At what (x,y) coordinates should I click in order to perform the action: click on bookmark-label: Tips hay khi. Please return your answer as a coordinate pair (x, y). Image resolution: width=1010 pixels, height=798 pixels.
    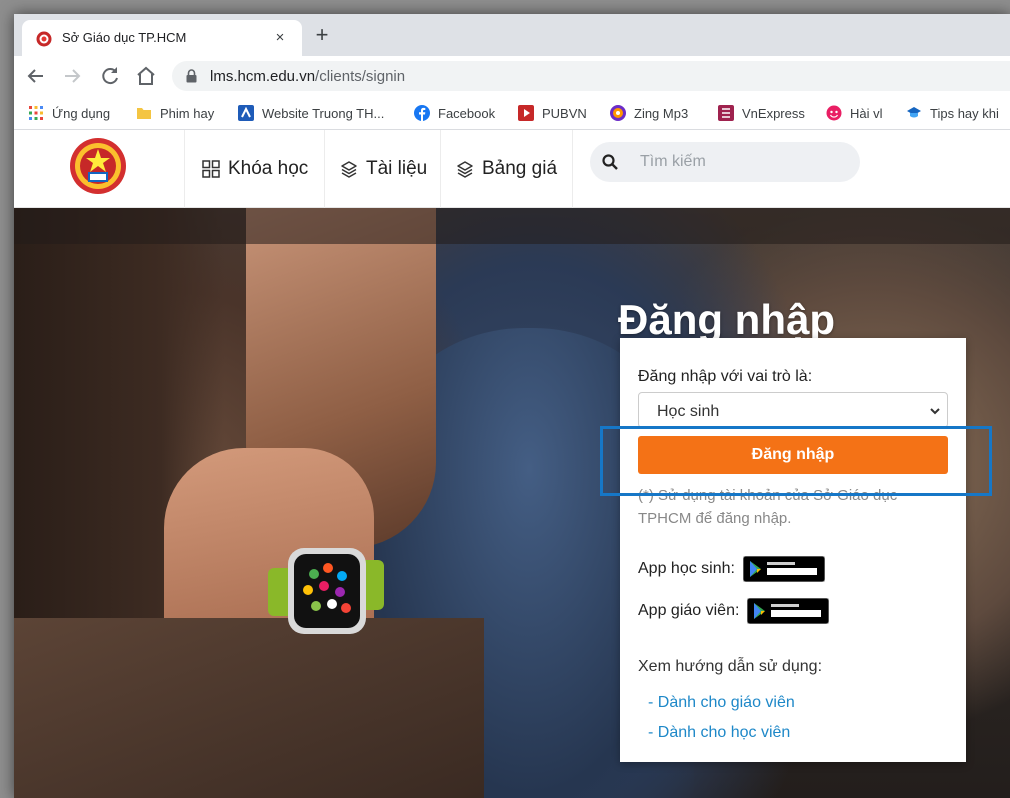
    Looking at the image, I should click on (964, 113).